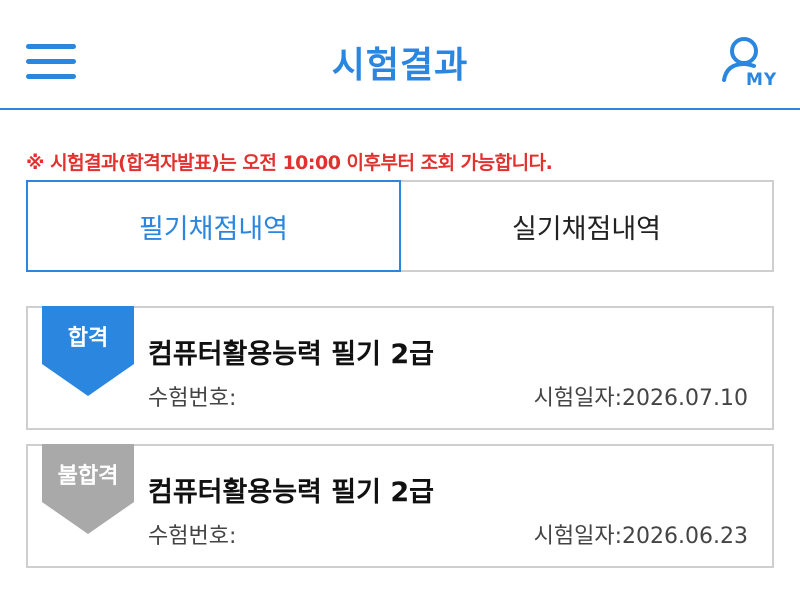 The image size is (800, 606). I want to click on pass-badge: 합격, so click(88, 352).